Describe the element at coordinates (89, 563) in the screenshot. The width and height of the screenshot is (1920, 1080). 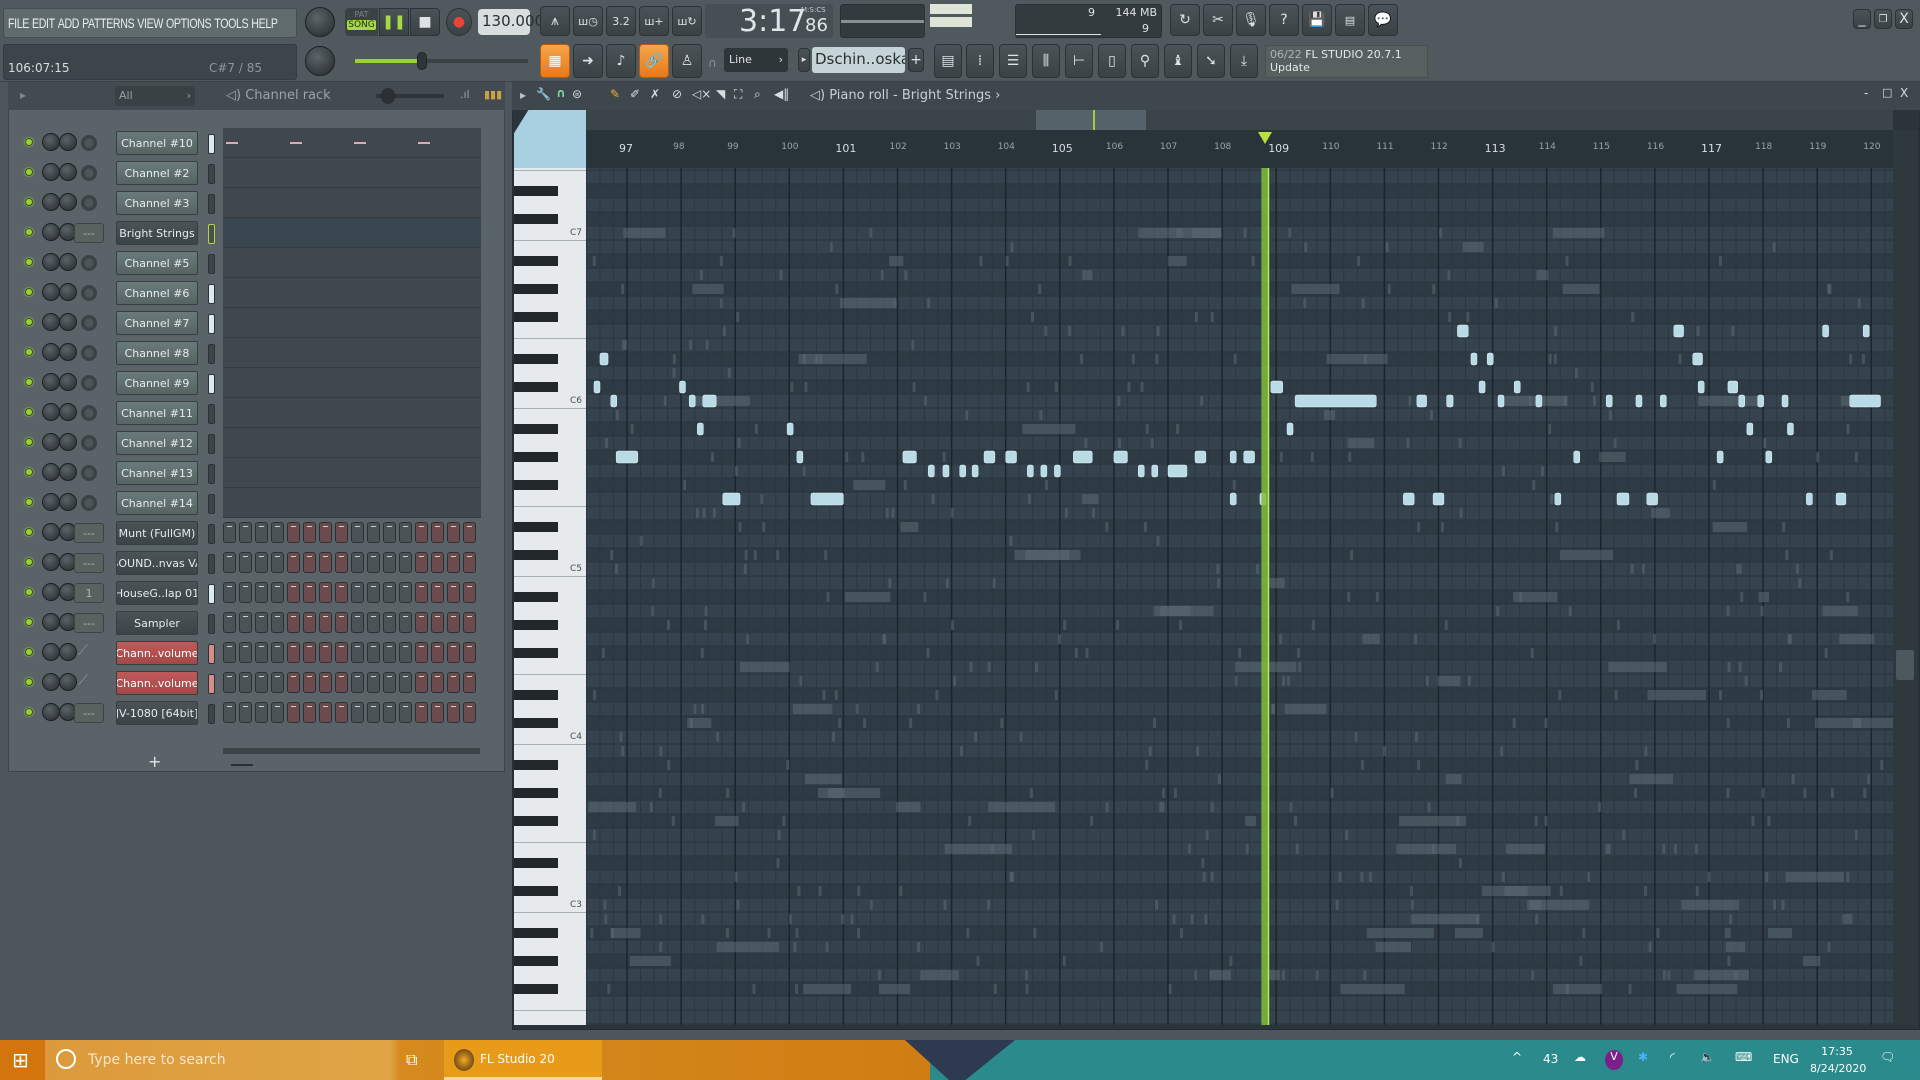
I see `mixer-track-selector: ---` at that location.